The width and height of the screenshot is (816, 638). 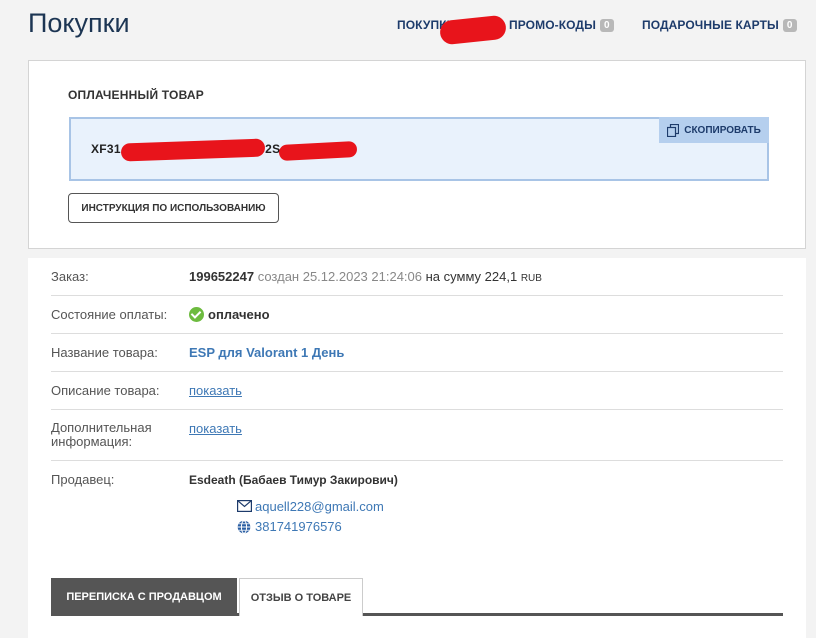 What do you see at coordinates (266, 352) in the screenshot?
I see `product-name-link: ESP для Valorant 1 День` at bounding box center [266, 352].